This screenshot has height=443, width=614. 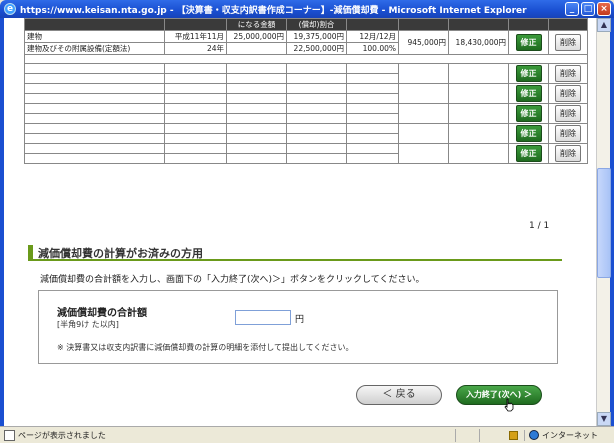 I want to click on header-cell: (償却)割合, so click(x=316, y=24).